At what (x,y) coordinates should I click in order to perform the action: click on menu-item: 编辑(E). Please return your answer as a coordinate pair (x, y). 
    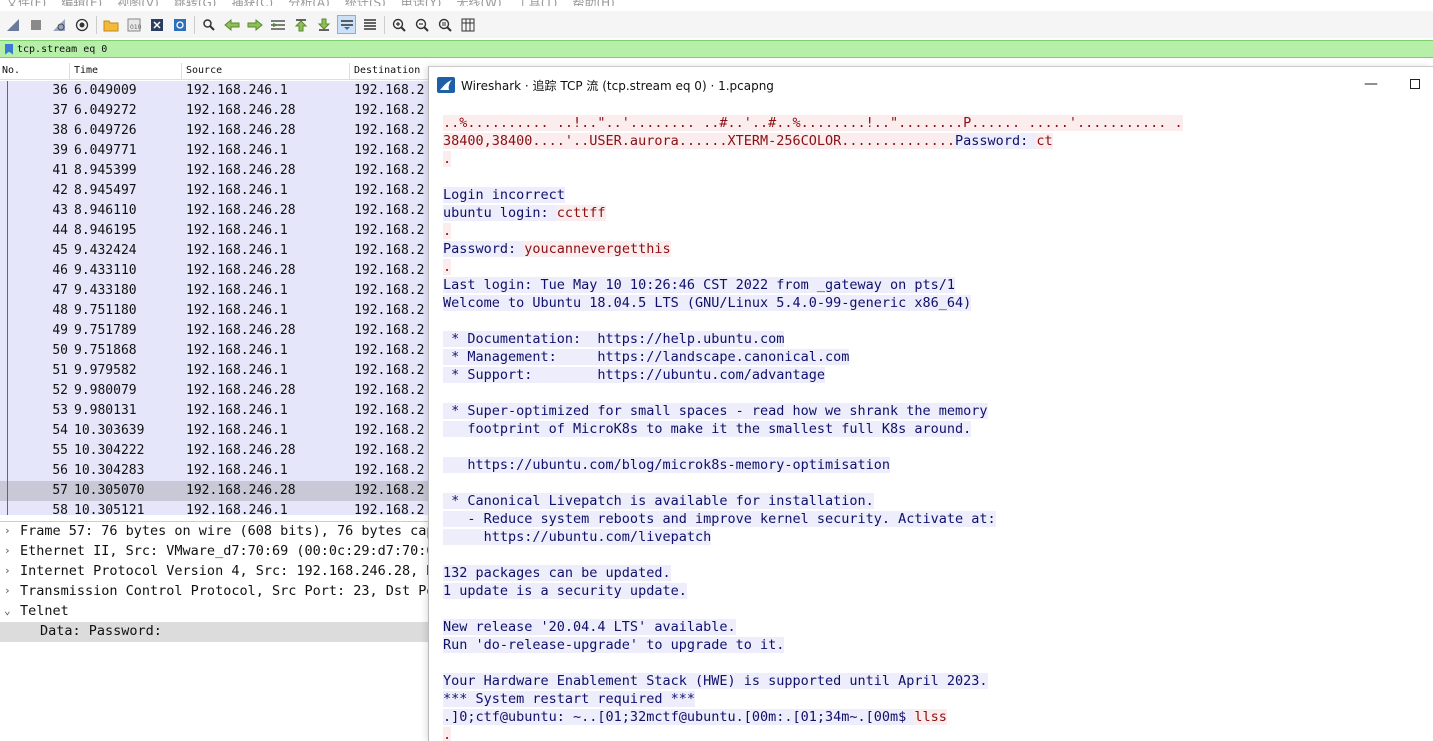
    Looking at the image, I should click on (81, 3).